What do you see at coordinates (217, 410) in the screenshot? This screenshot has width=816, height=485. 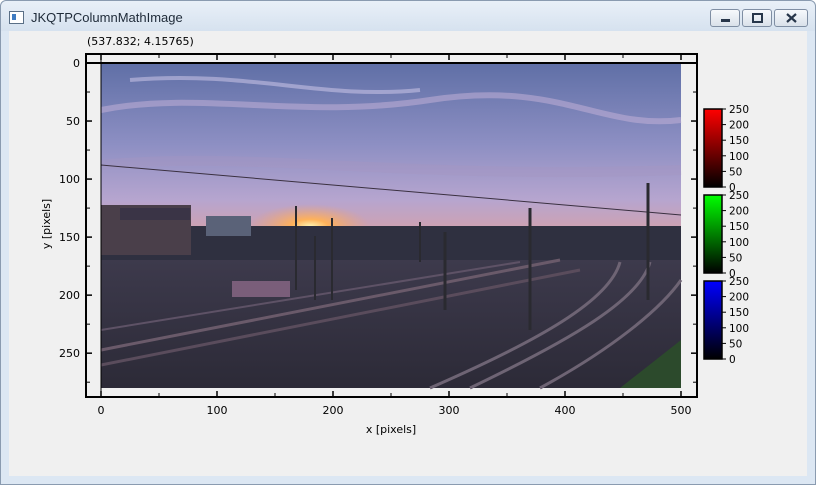 I see `x-tick-label: 100` at bounding box center [217, 410].